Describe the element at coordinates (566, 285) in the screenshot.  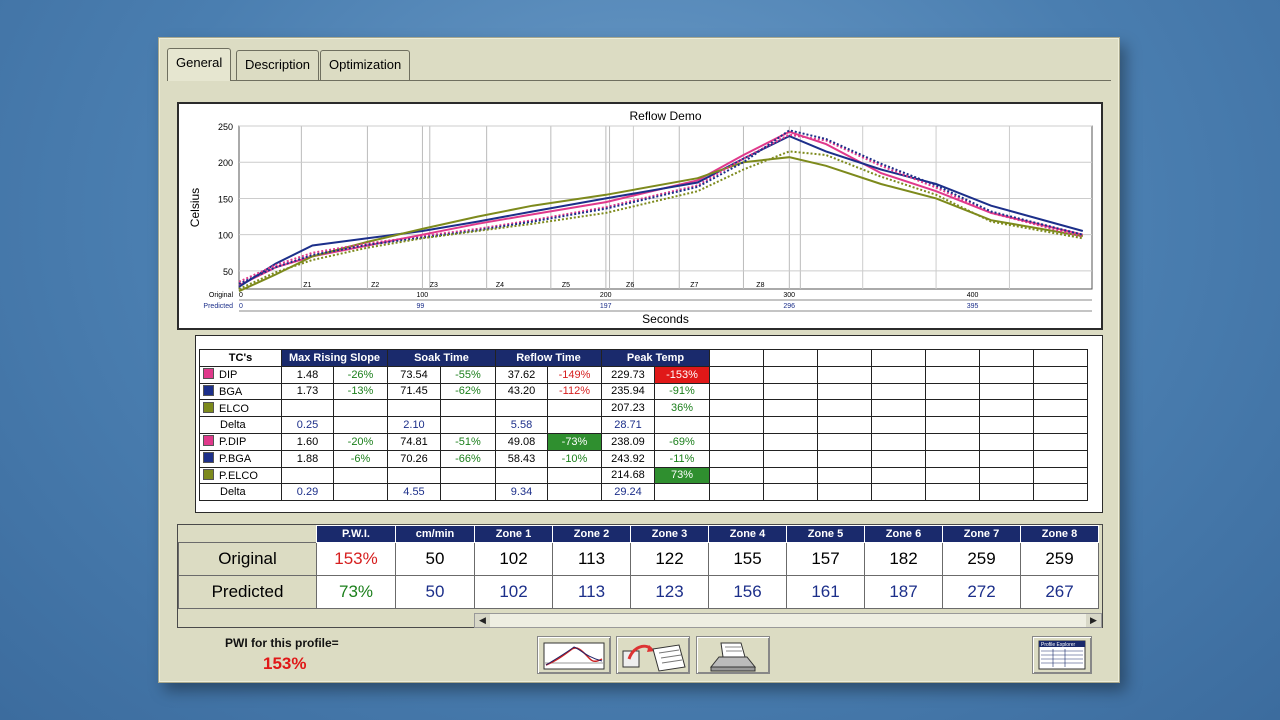
I see `zone-marker-label: Z5` at that location.